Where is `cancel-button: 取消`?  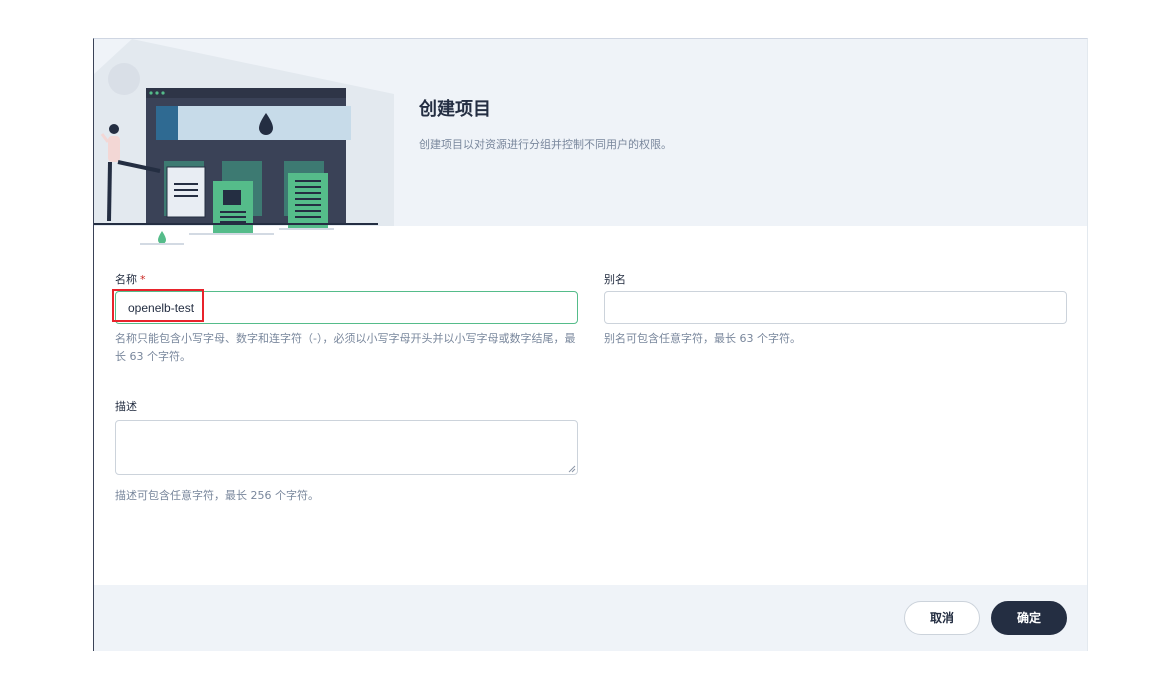
cancel-button: 取消 is located at coordinates (942, 618).